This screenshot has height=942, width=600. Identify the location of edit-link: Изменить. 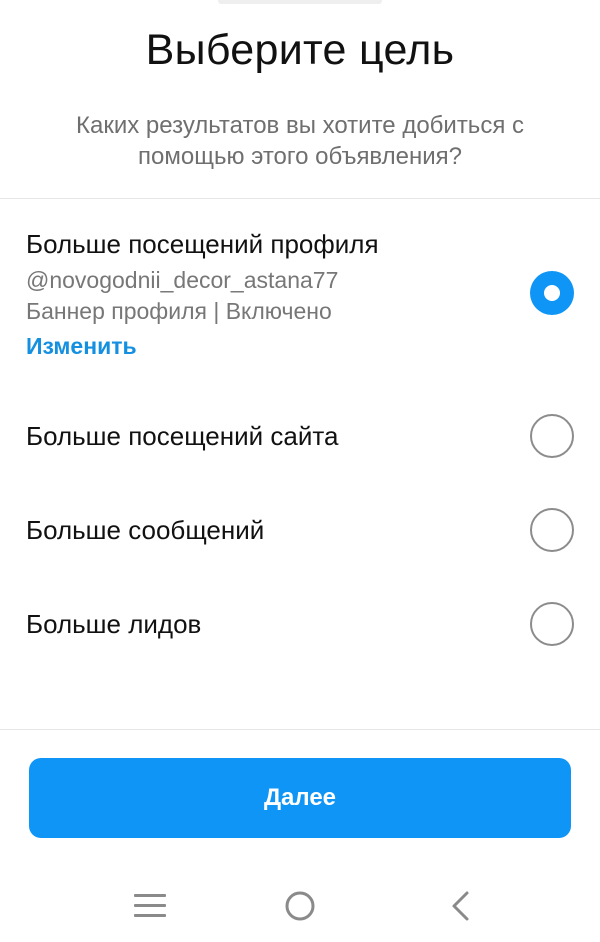
(81, 346).